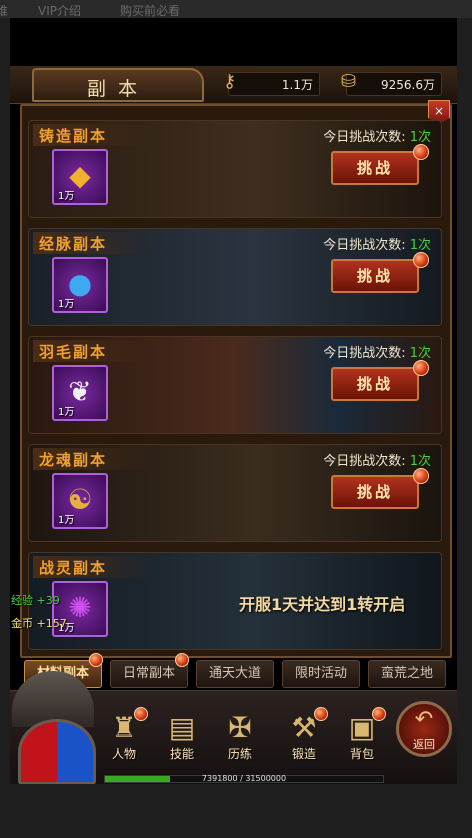  What do you see at coordinates (80, 393) in the screenshot?
I see `reward-item: ❦ 1万` at bounding box center [80, 393].